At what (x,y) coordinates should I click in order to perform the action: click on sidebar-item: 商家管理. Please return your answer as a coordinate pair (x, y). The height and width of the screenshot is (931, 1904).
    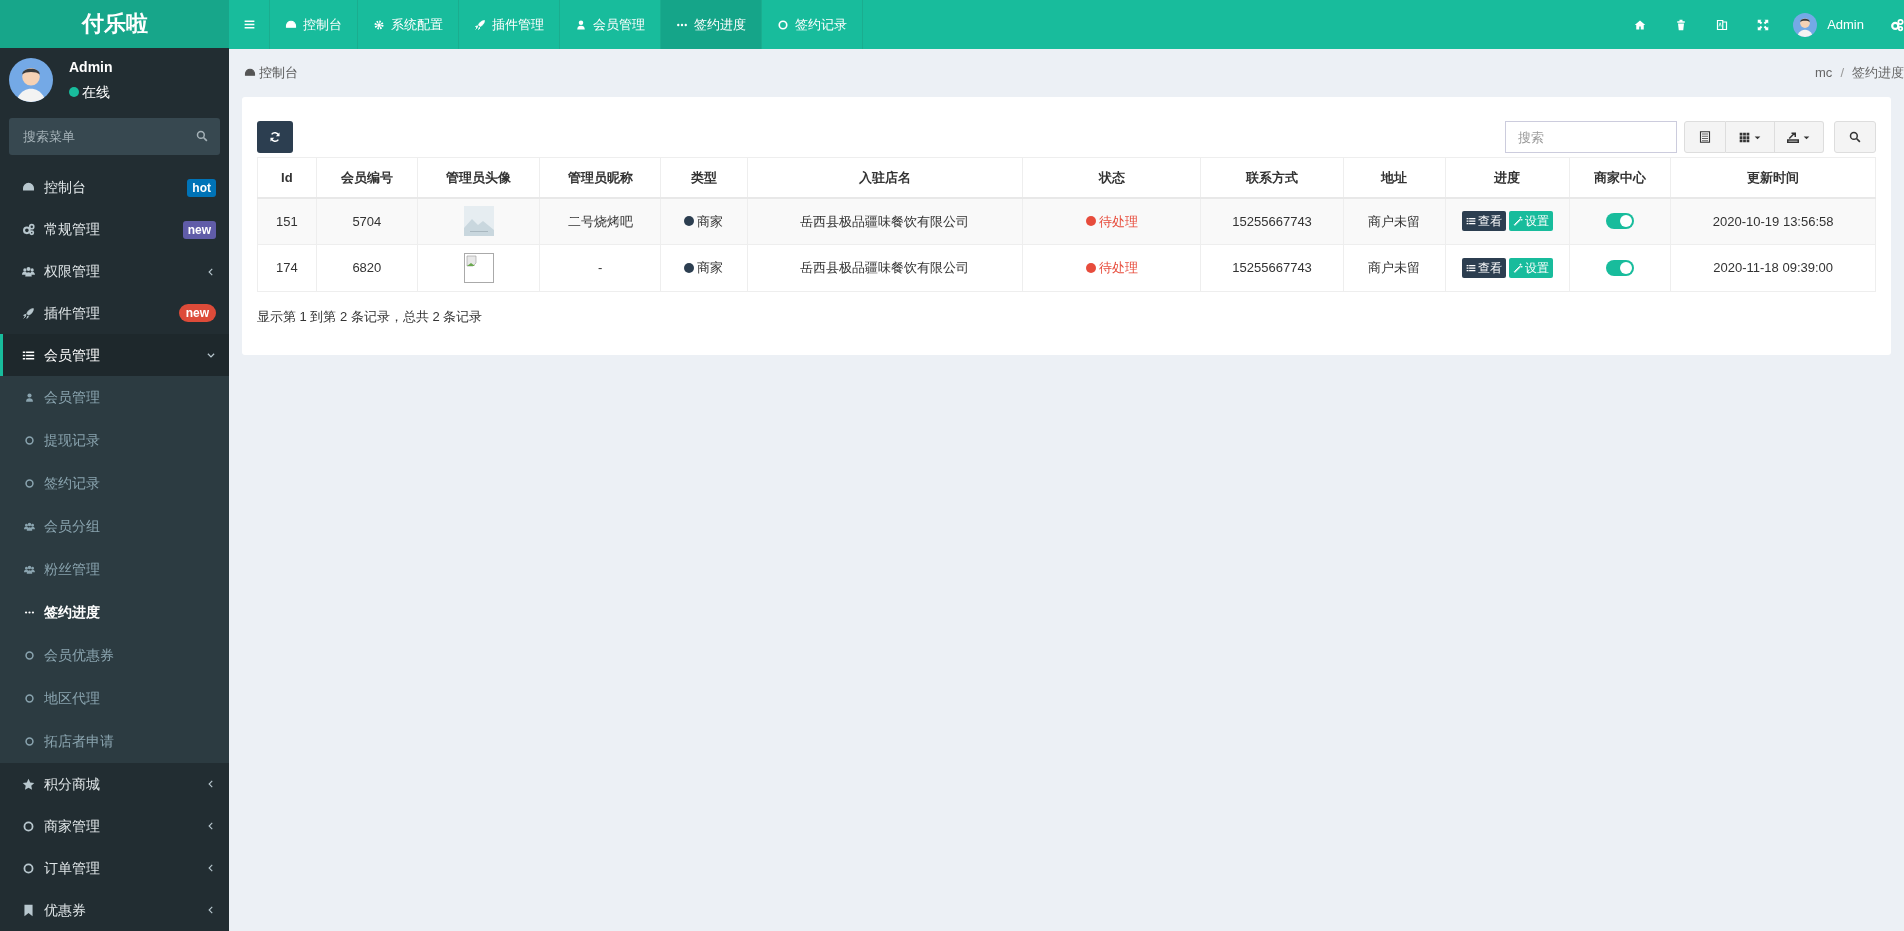
    Looking at the image, I should click on (114, 826).